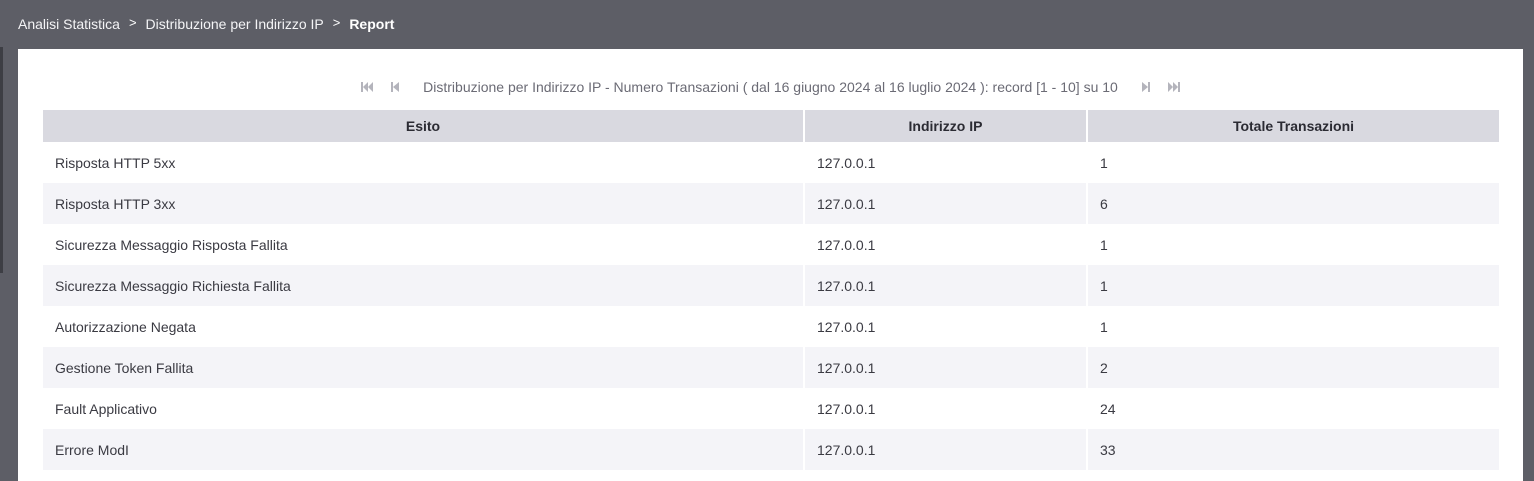 Image resolution: width=1534 pixels, height=481 pixels. I want to click on breadcrumb-item-report: Report, so click(372, 23).